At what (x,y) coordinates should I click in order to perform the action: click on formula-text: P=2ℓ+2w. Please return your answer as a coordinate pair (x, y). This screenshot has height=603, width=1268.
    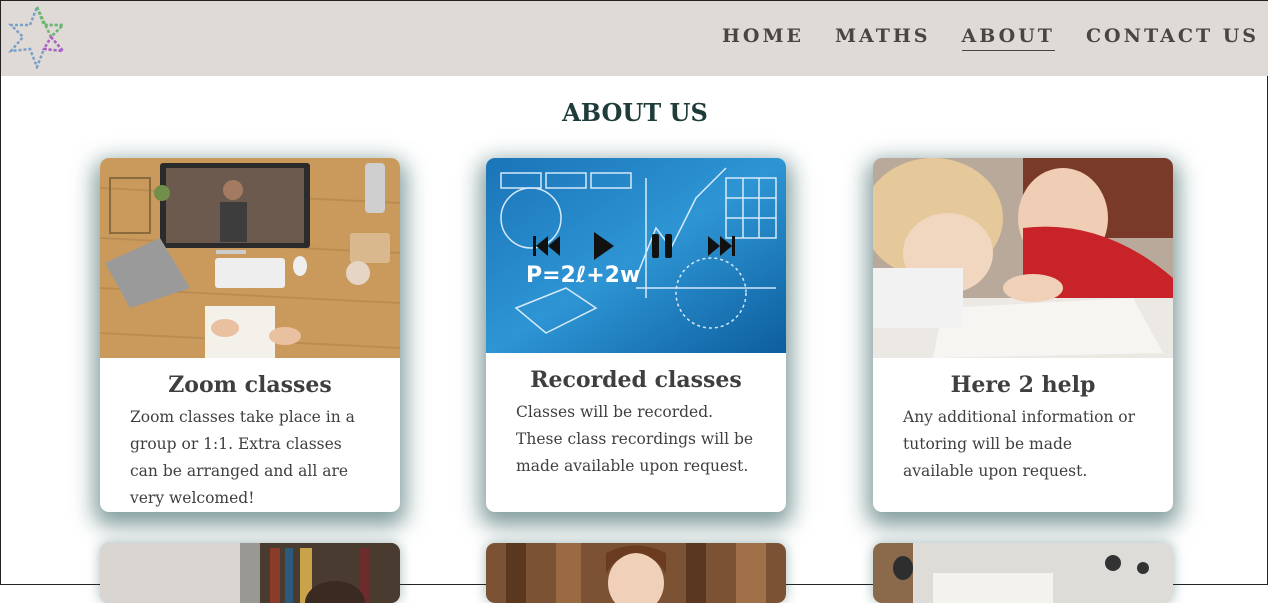
    Looking at the image, I should click on (583, 275).